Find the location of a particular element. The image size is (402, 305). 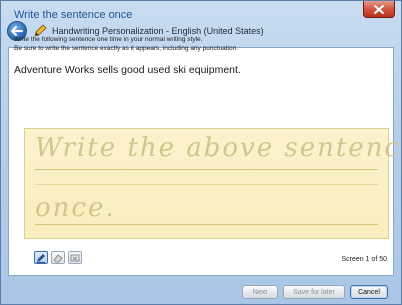

close-icon is located at coordinates (379, 9).